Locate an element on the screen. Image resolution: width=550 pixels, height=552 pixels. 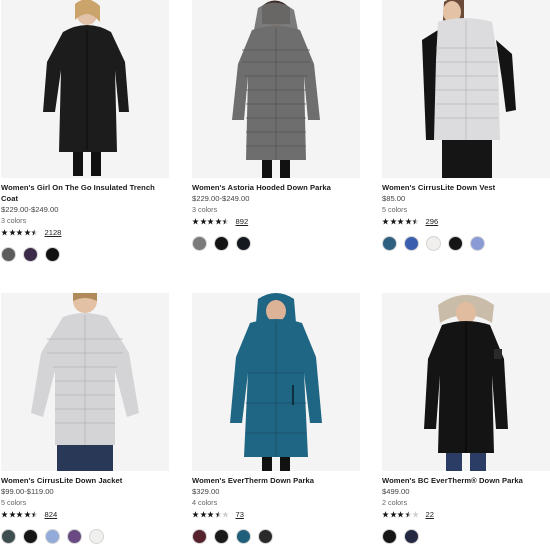
product-name: Women's BC EverTherm® Down Parka is located at coordinates (466, 480).